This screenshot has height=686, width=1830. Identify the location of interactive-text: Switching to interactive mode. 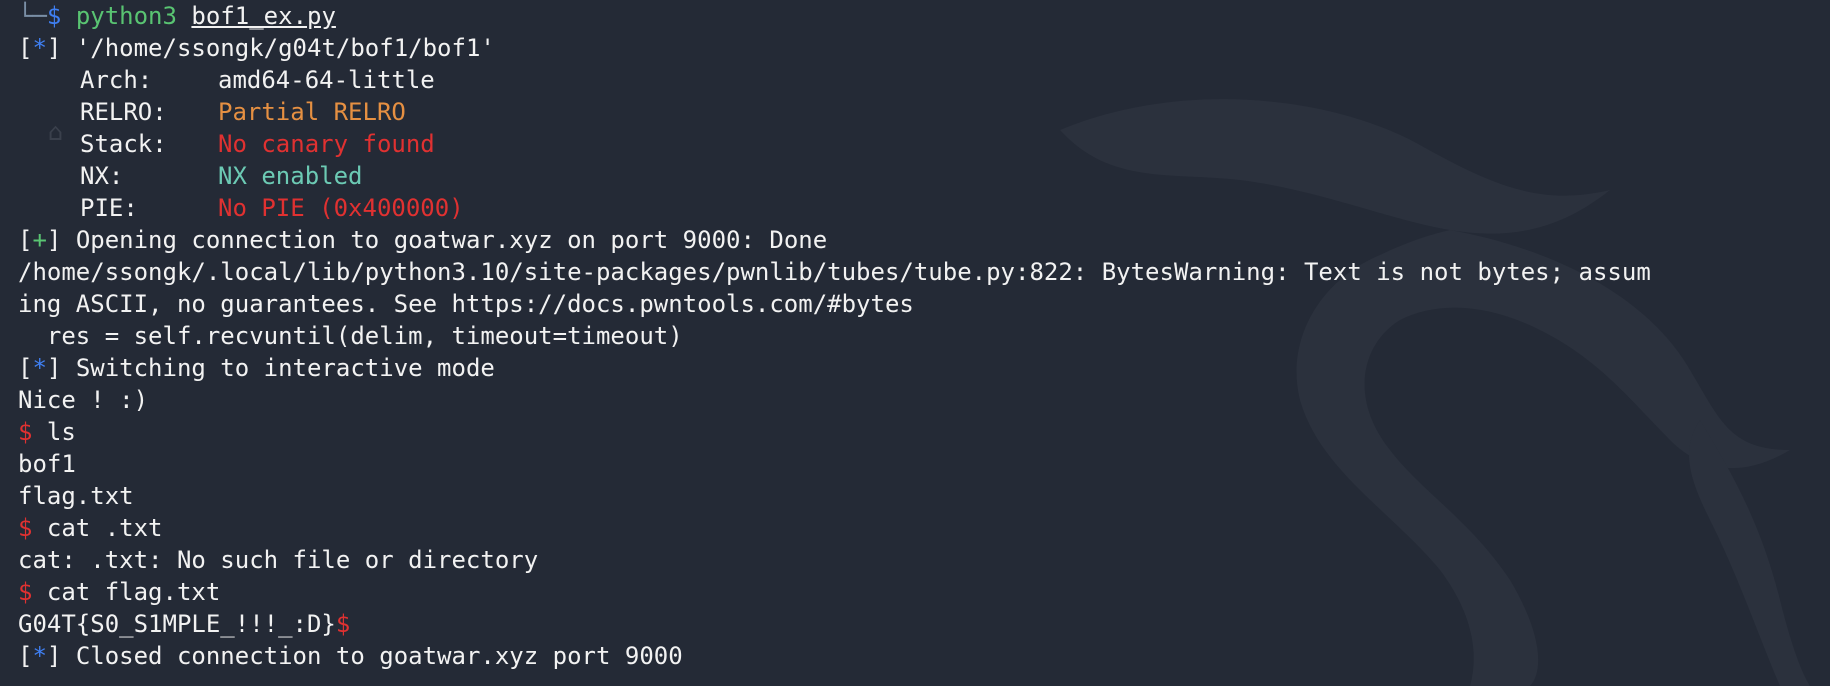
(285, 368).